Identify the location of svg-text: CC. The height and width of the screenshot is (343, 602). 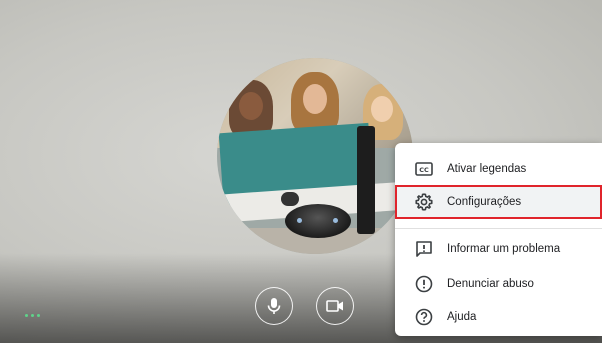
(424, 170).